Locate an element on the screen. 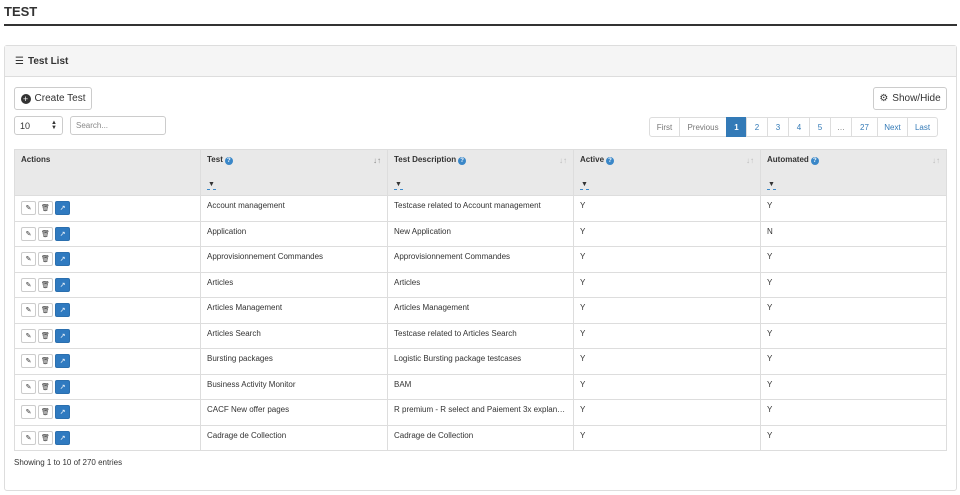 Image resolution: width=960 pixels, height=495 pixels. pagination-next: Next is located at coordinates (892, 127).